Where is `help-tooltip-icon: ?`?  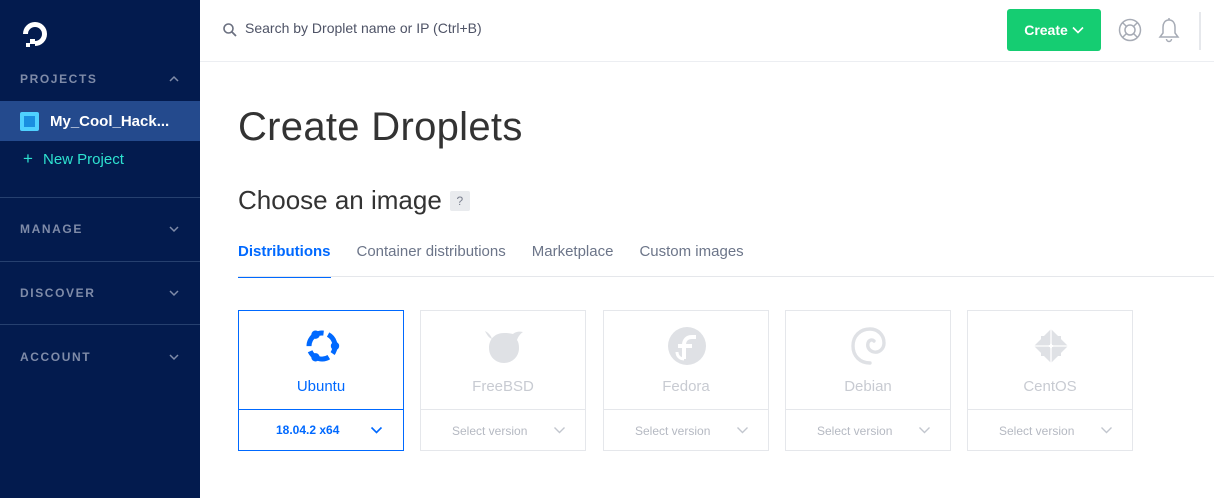 help-tooltip-icon: ? is located at coordinates (459, 200).